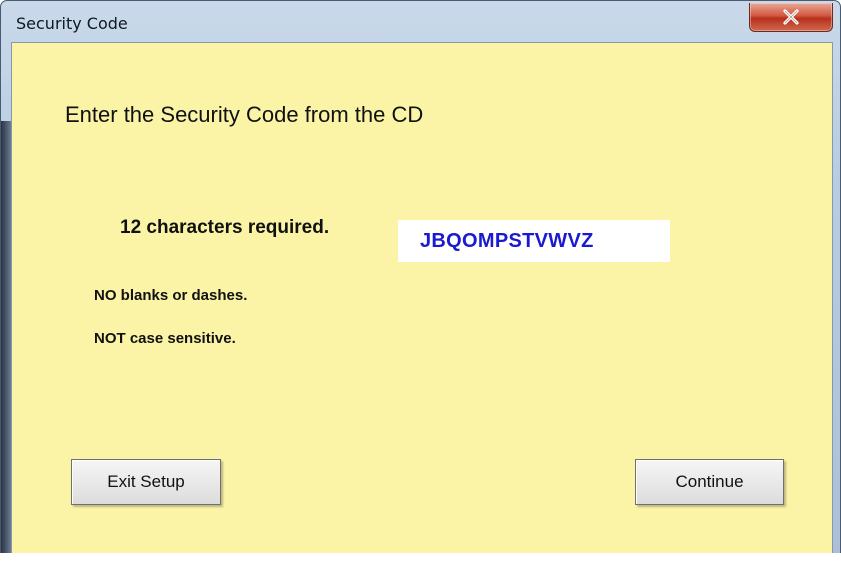  What do you see at coordinates (420, 22) in the screenshot?
I see `title-bar: Security Code` at bounding box center [420, 22].